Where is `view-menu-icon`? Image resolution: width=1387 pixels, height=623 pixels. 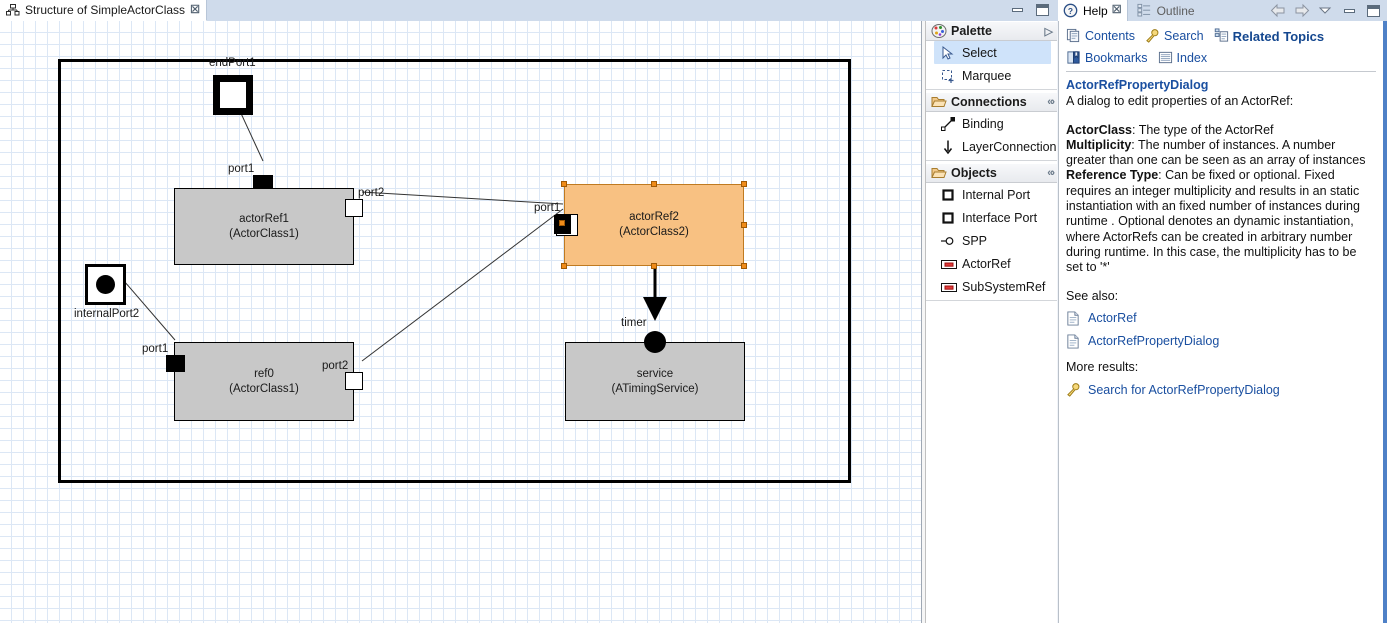
view-menu-icon is located at coordinates (1325, 11).